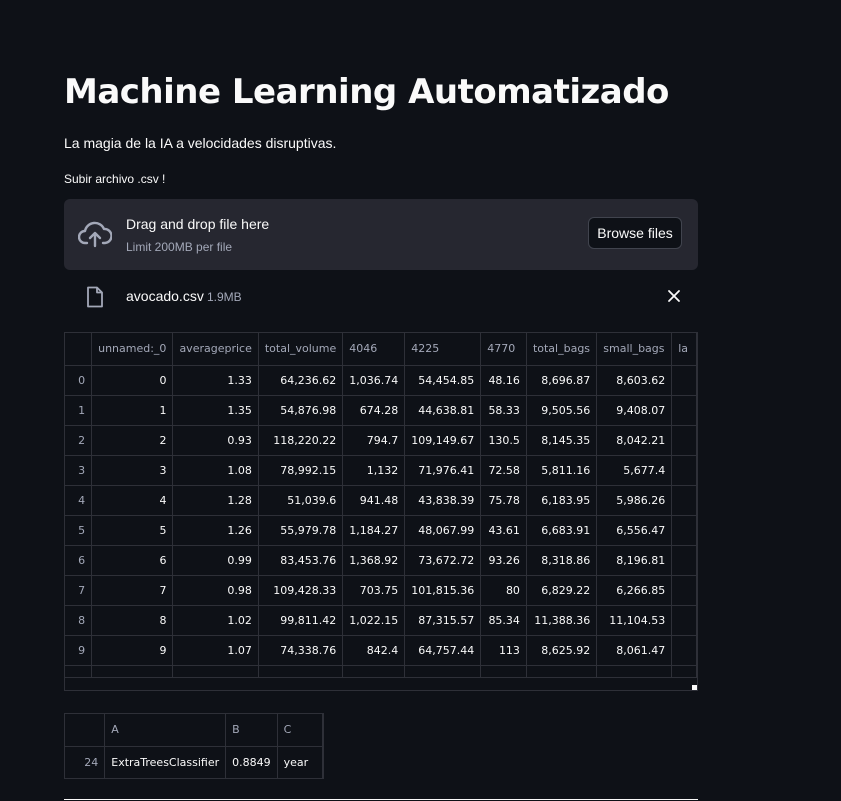  Describe the element at coordinates (443, 650) in the screenshot. I see `table-cell: 64,757.44` at that location.